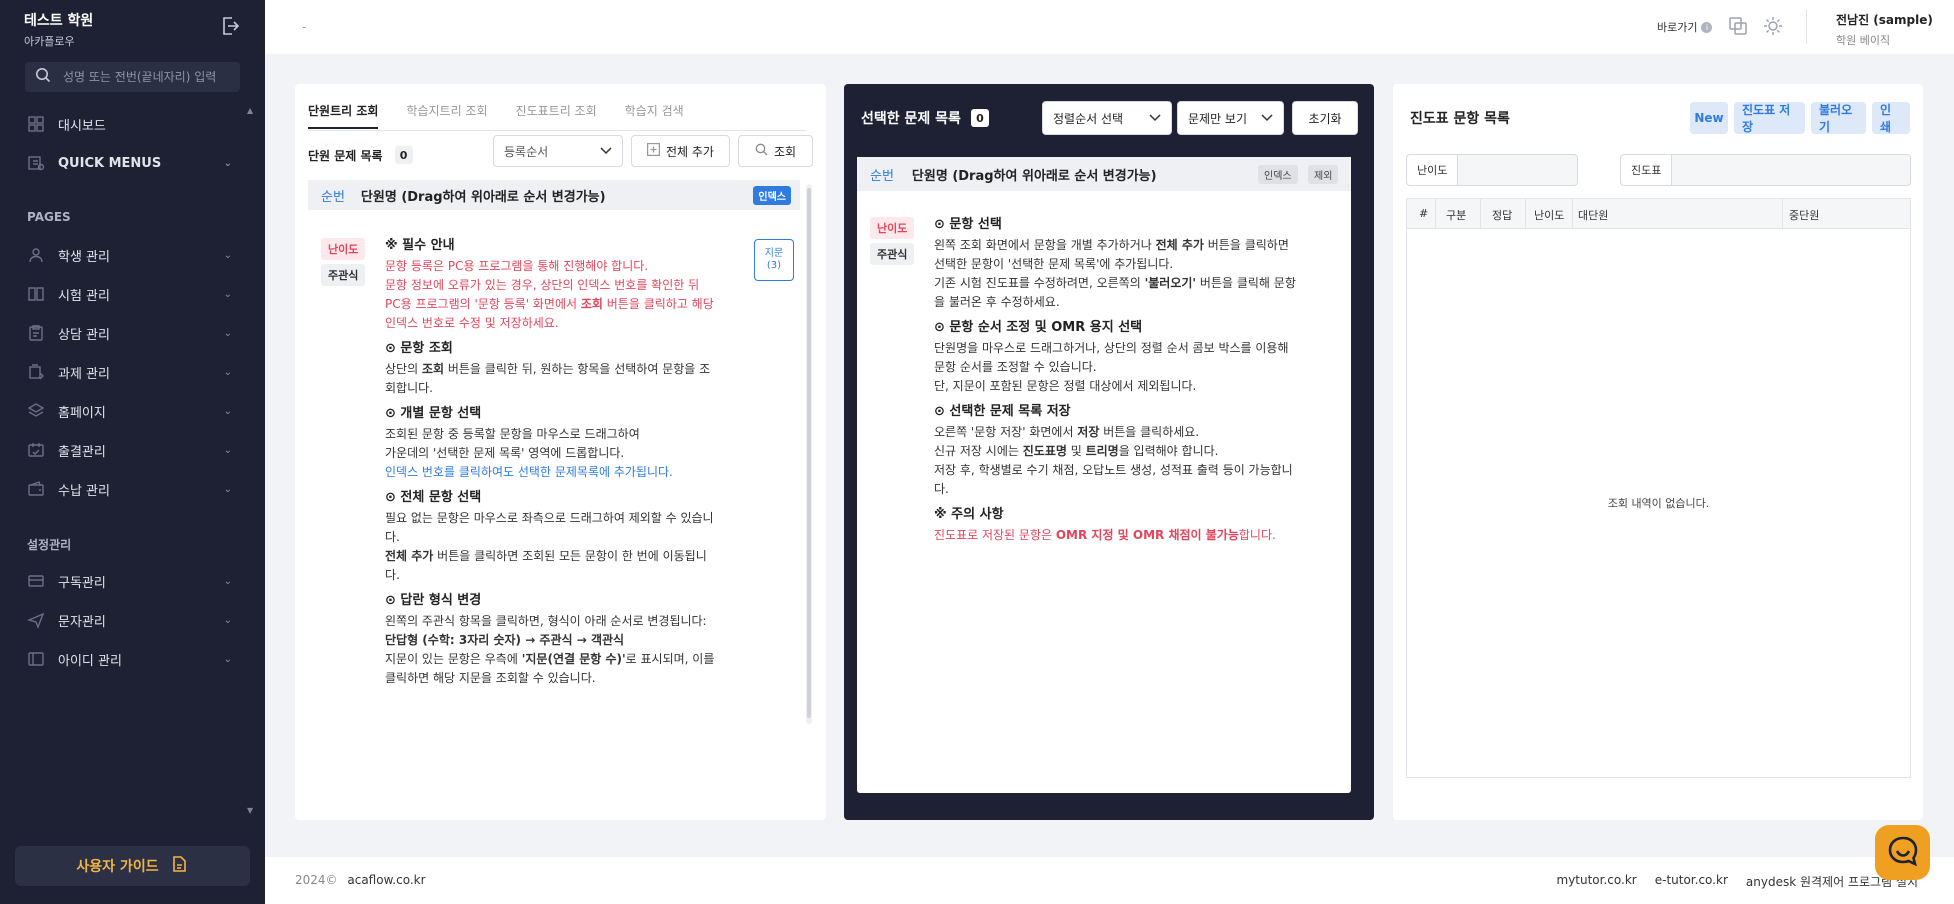  What do you see at coordinates (82, 622) in the screenshot?
I see `menu-sms-label: 문자관리` at bounding box center [82, 622].